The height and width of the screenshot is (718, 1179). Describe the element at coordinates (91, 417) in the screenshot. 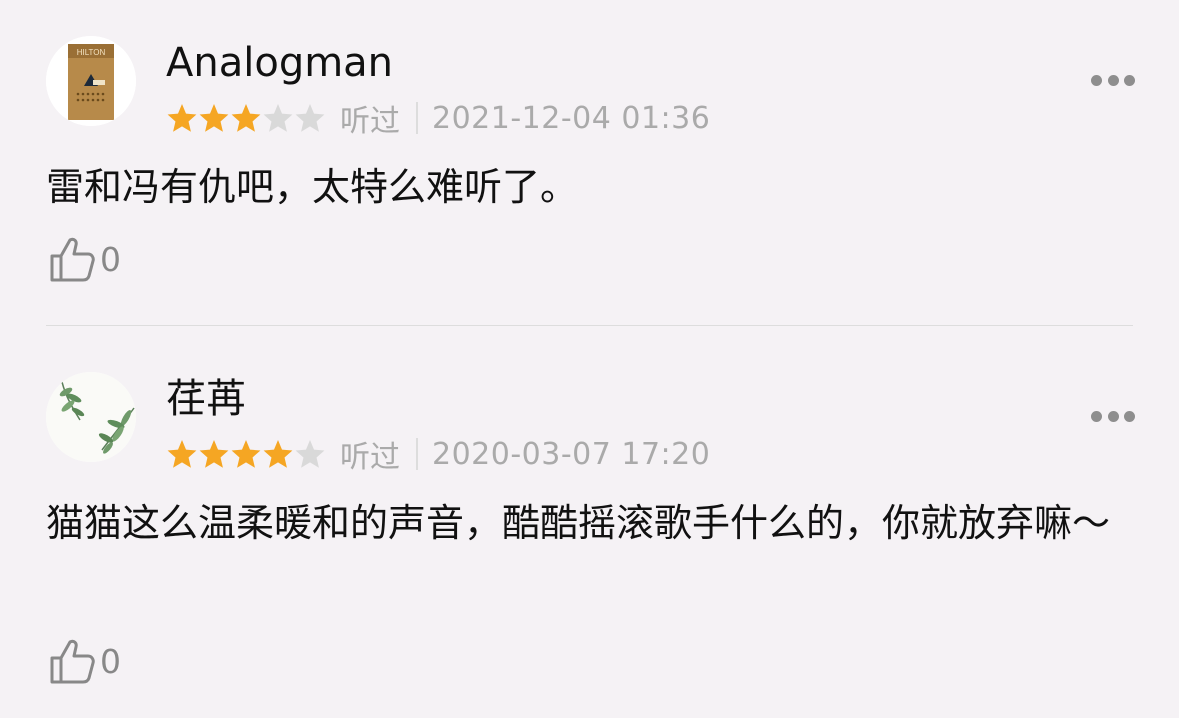

I see `avatar` at that location.